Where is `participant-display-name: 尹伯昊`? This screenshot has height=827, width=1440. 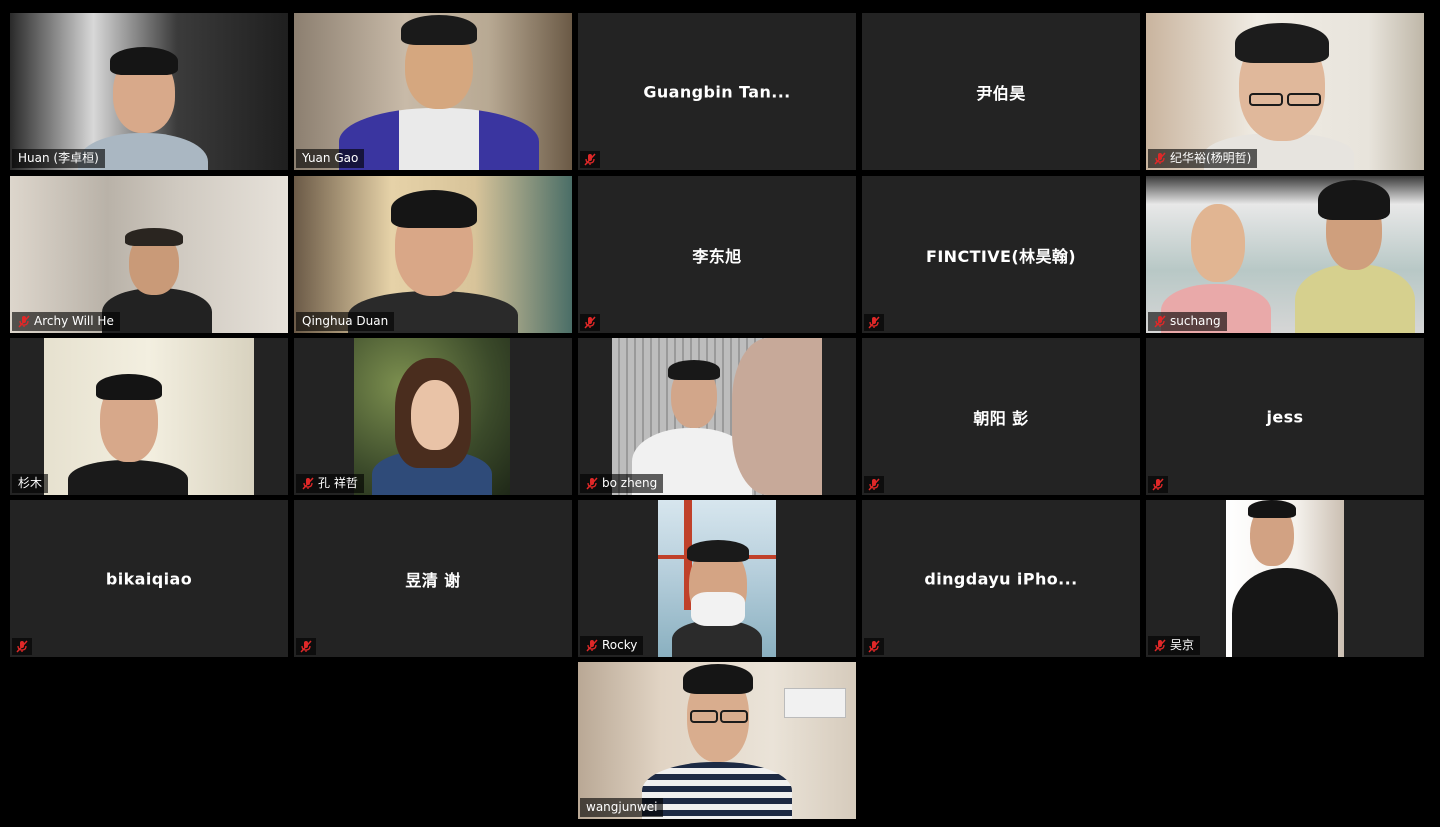
participant-display-name: 尹伯昊 is located at coordinates (1001, 93).